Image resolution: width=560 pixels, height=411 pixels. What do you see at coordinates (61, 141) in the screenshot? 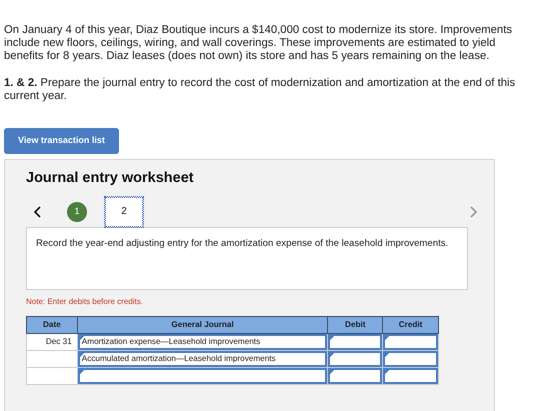
I see `view-transactions-button: View transaction list` at bounding box center [61, 141].